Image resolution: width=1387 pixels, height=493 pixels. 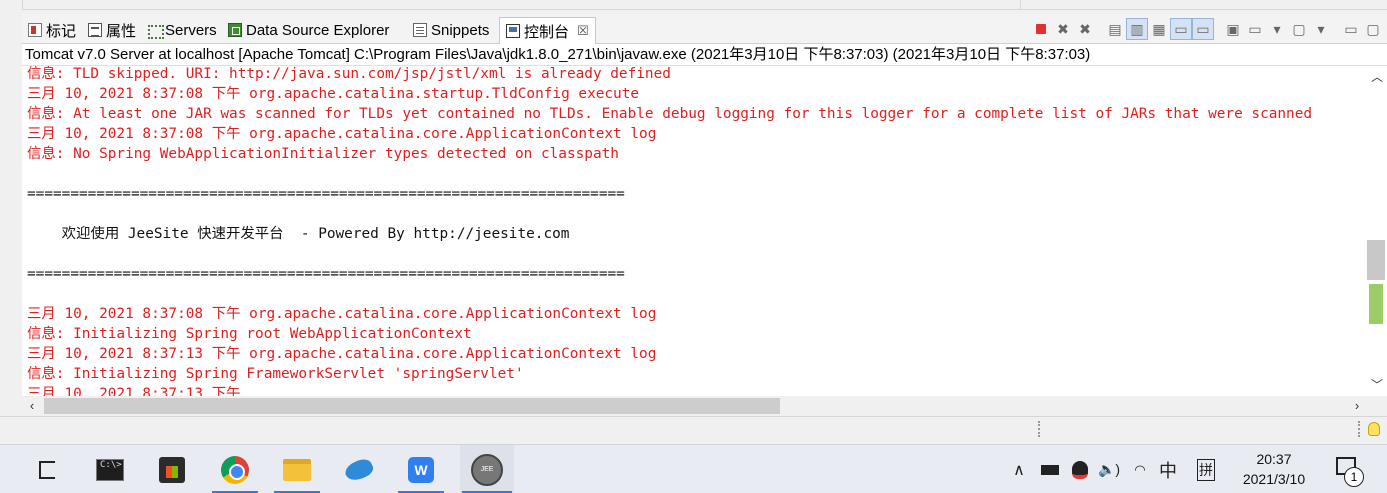 What do you see at coordinates (1159, 29) in the screenshot?
I see `word-wrap-icon: ▦` at bounding box center [1159, 29].